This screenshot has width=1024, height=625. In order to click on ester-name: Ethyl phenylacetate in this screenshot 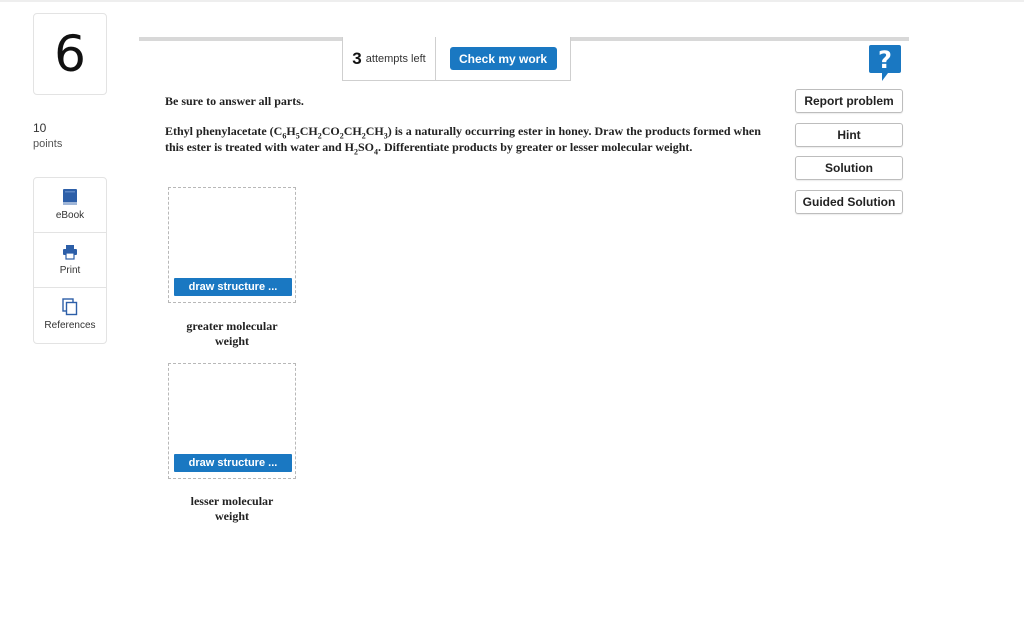, I will do `click(216, 131)`.